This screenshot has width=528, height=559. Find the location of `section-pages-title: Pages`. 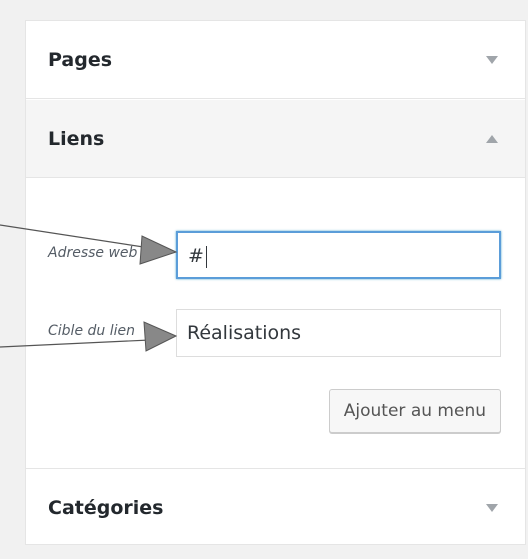

section-pages-title: Pages is located at coordinates (80, 59).